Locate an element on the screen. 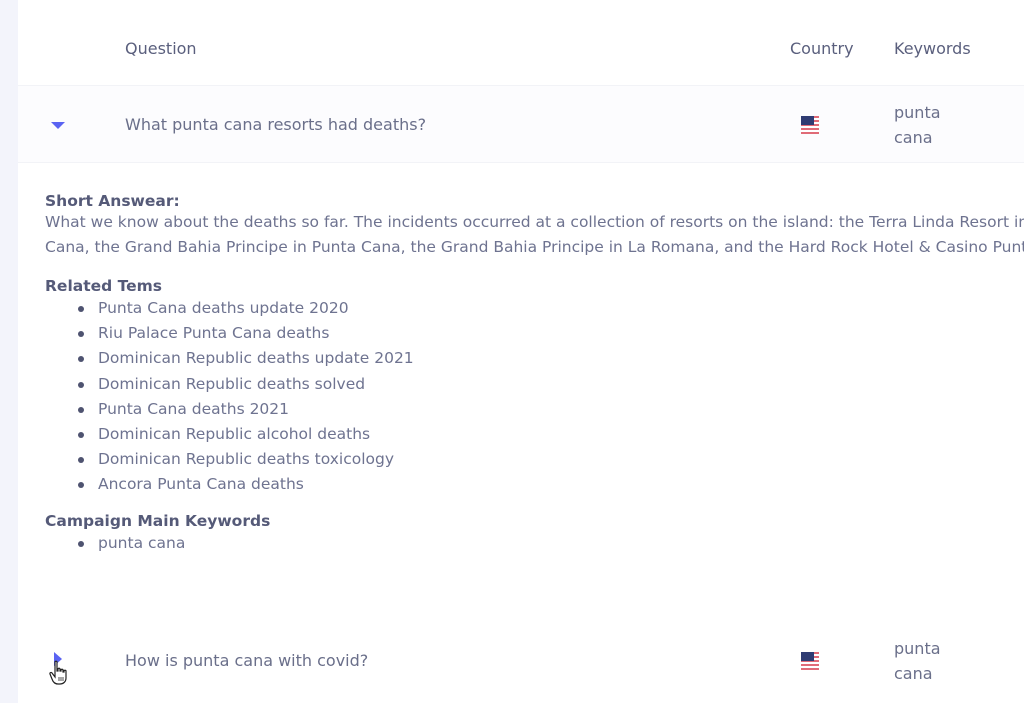  list-item: Dominican Republic deaths toxicology is located at coordinates (551, 459).